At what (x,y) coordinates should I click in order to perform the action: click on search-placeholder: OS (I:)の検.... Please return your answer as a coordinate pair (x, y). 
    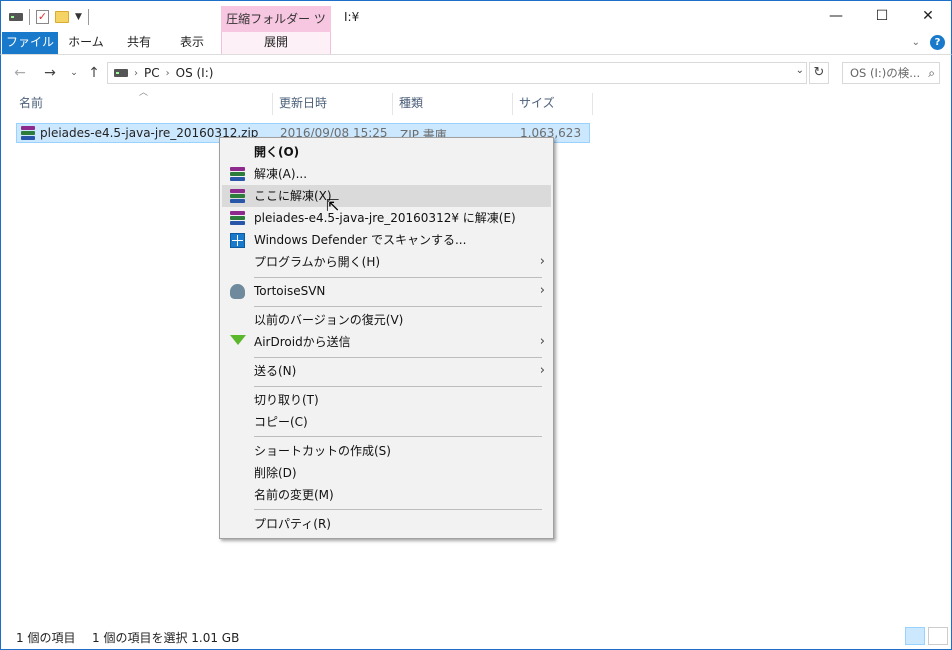
    Looking at the image, I should click on (885, 73).